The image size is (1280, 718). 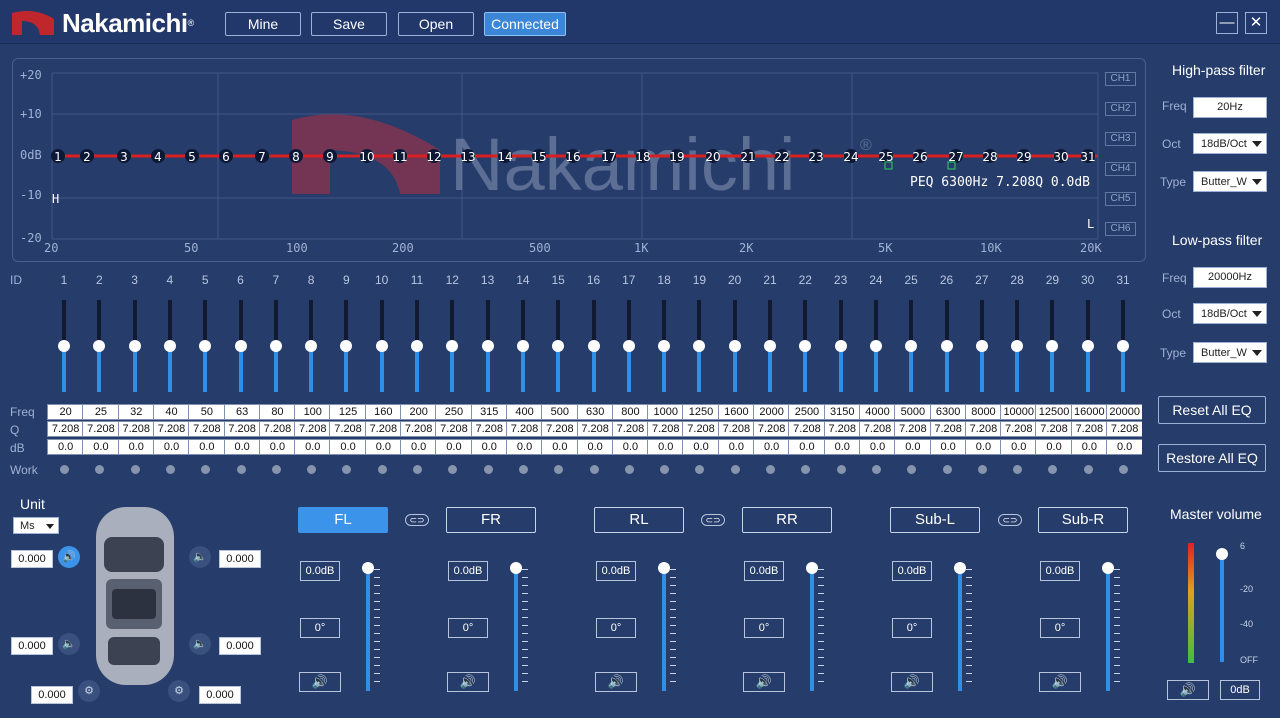 I want to click on lpf-type-select: Butter_W, so click(x=1230, y=352).